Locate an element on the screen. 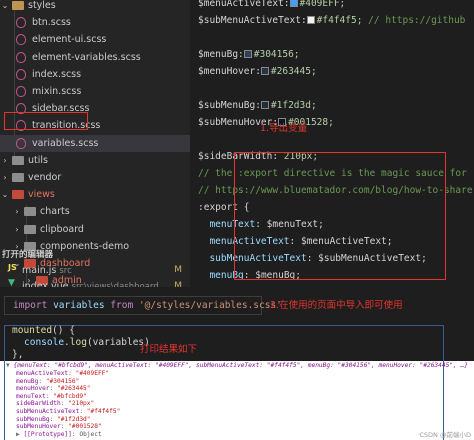 This screenshot has height=440, width=474. import-name: variables is located at coordinates (79, 305).